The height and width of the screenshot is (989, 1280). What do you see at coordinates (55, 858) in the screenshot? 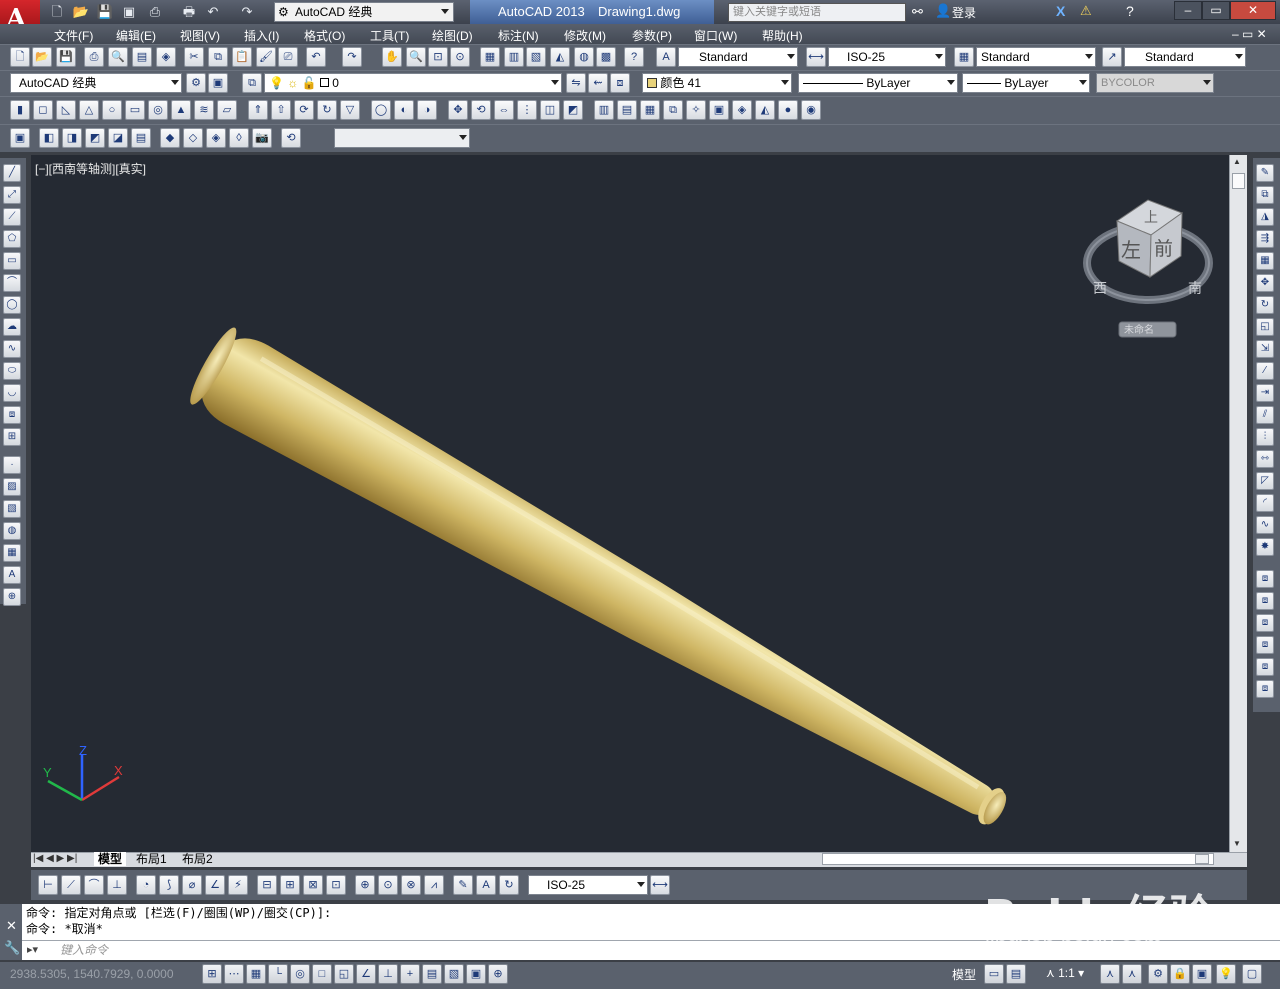
I see `tab-nav-arrows: |◀ ◀ ▶ ▶|` at bounding box center [55, 858].